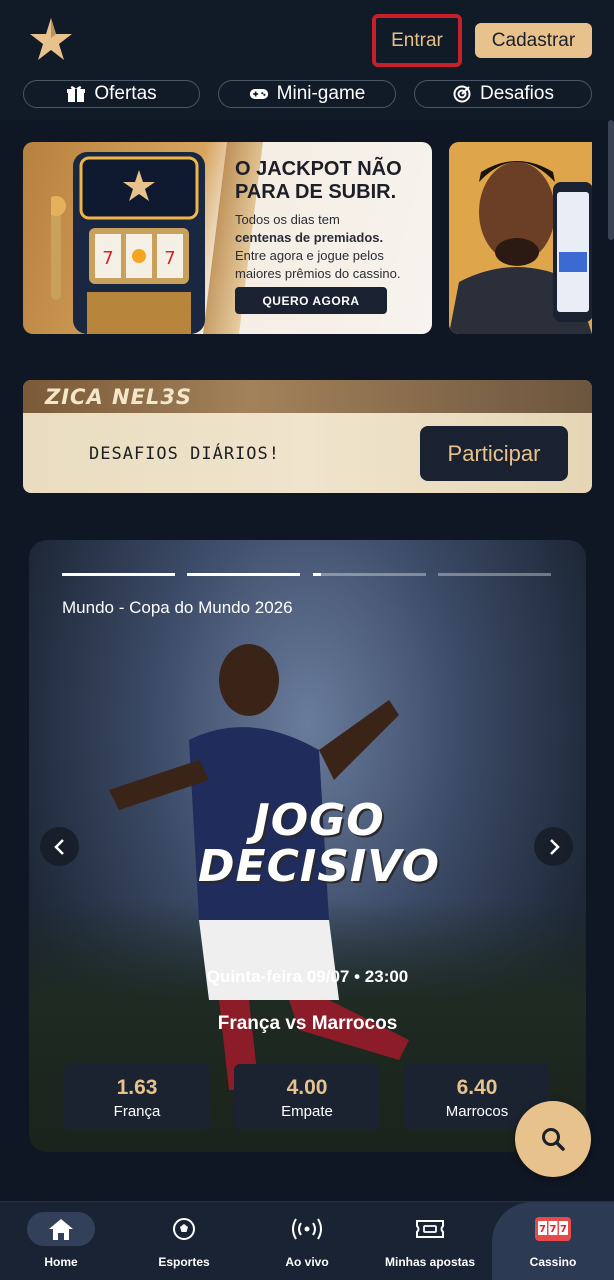 The width and height of the screenshot is (614, 1280). I want to click on challenges-pill: Desafios, so click(503, 94).